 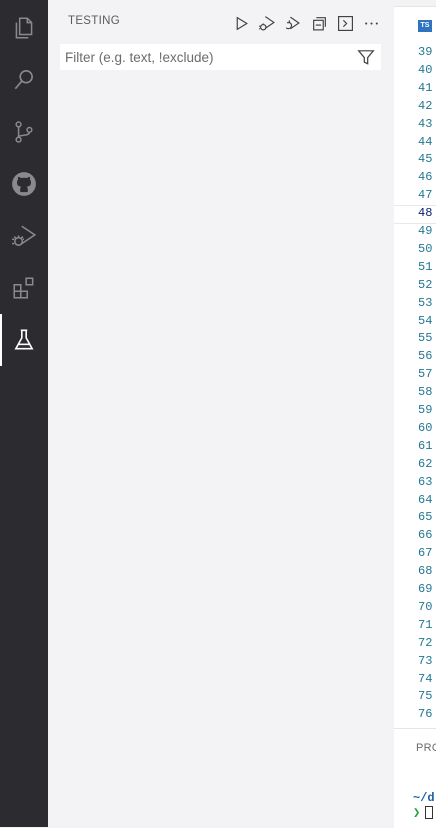 What do you see at coordinates (425, 213) in the screenshot?
I see `line-number: 48` at bounding box center [425, 213].